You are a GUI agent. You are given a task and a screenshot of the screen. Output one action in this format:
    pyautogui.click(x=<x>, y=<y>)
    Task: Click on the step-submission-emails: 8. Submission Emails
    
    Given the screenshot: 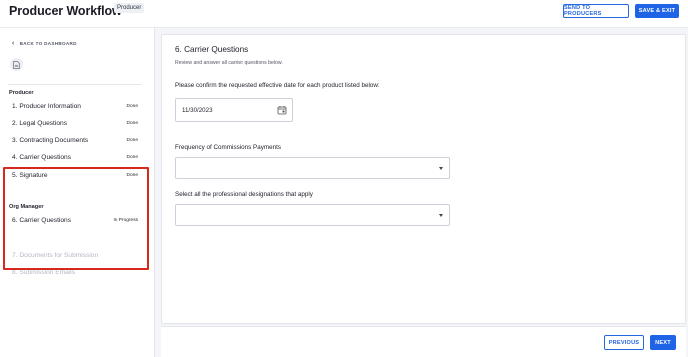 What is the action you would take?
    pyautogui.click(x=75, y=272)
    